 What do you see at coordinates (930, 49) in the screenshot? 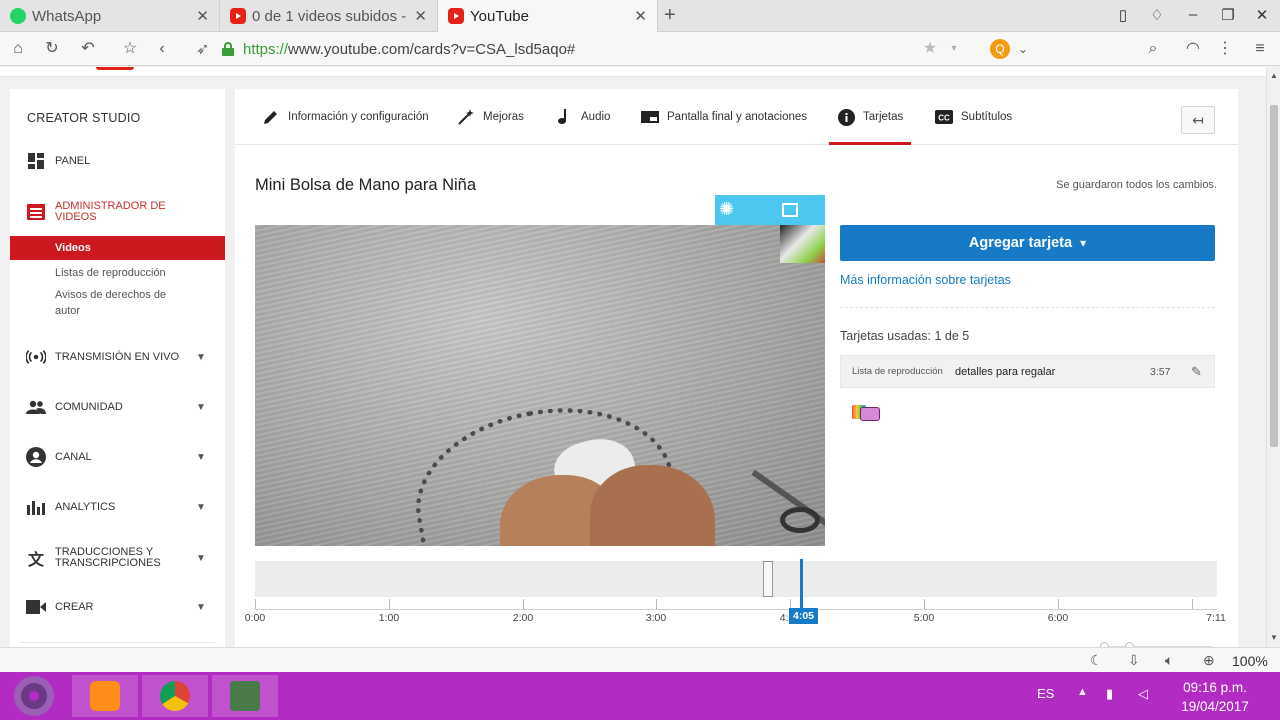
I see `bookmark-star-icon: ★` at bounding box center [930, 49].